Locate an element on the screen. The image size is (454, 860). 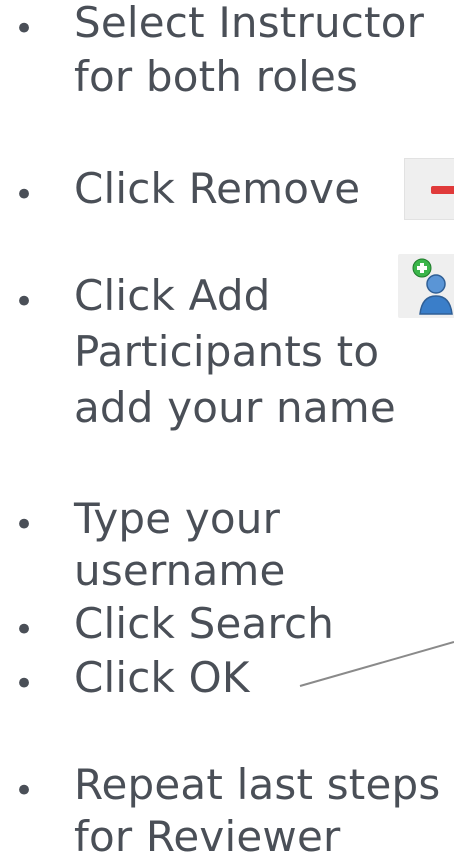
step-text-line: Click Remove is located at coordinates (217, 188).